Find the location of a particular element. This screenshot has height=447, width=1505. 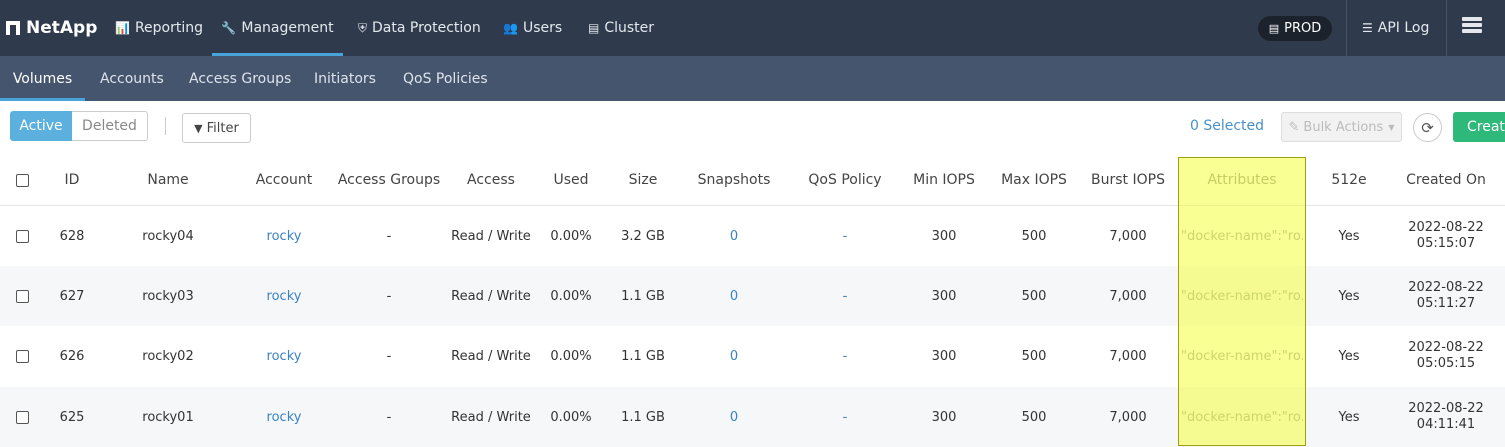

column-header: Attributes is located at coordinates (1242, 180).